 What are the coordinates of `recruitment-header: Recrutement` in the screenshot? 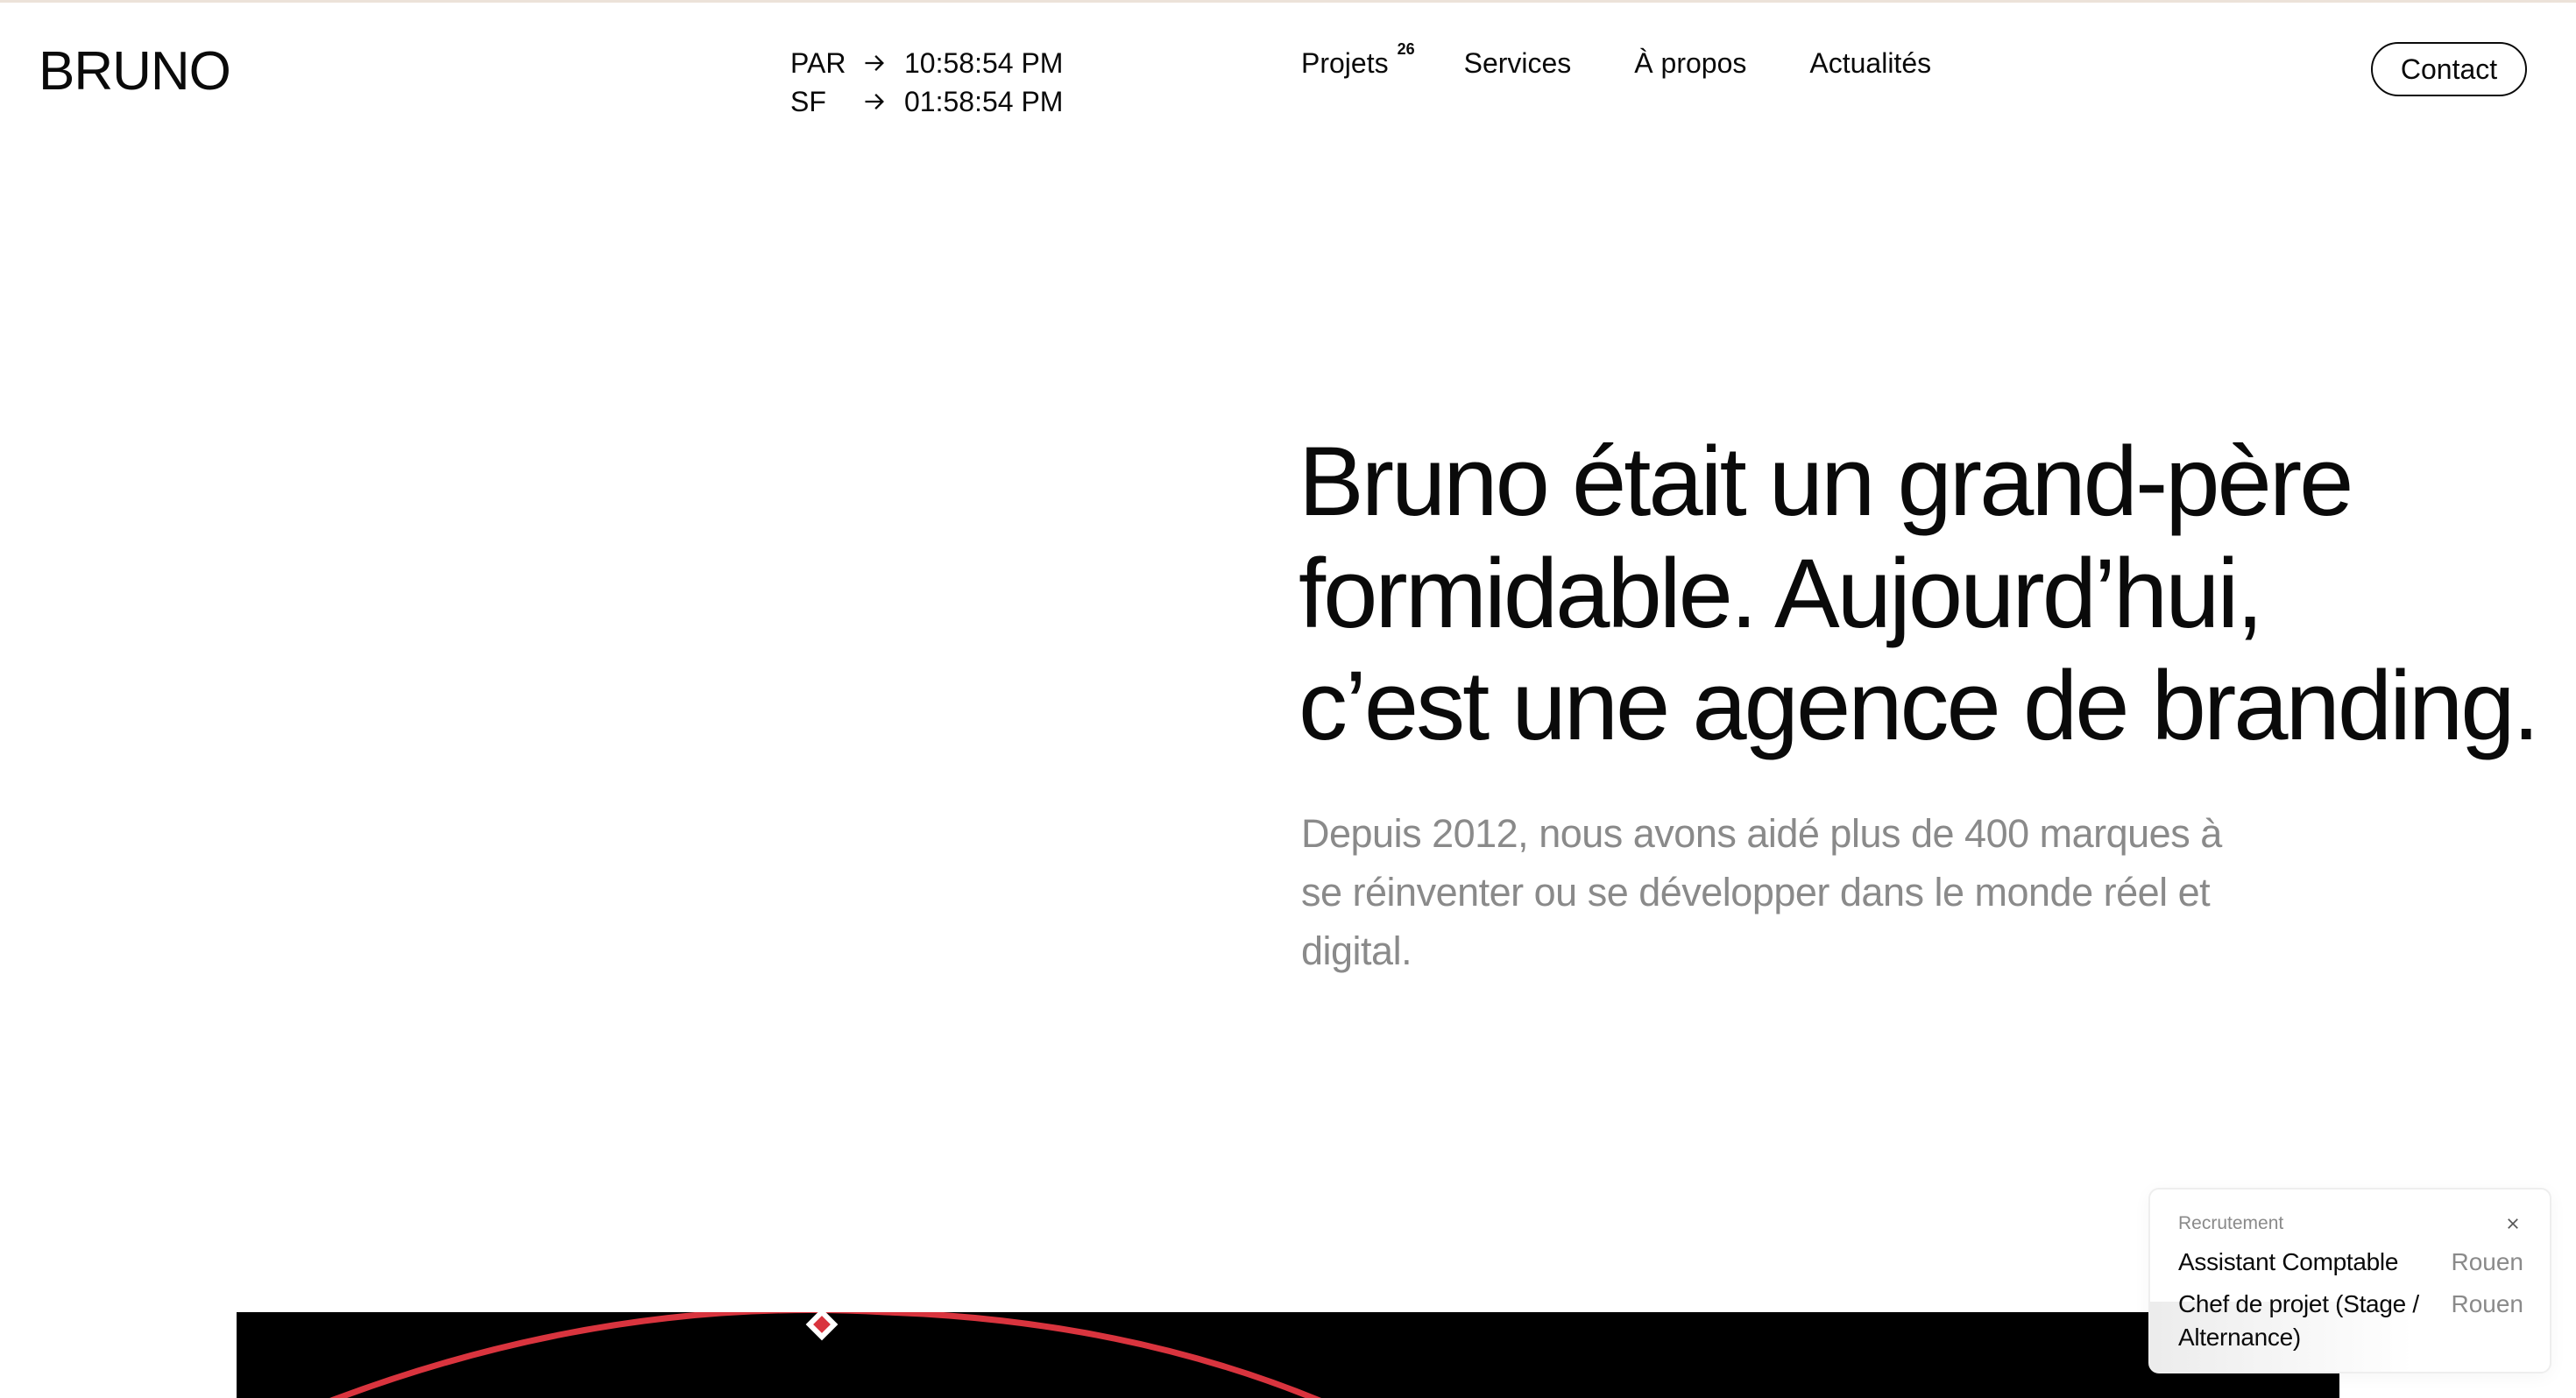 It's located at (2350, 1224).